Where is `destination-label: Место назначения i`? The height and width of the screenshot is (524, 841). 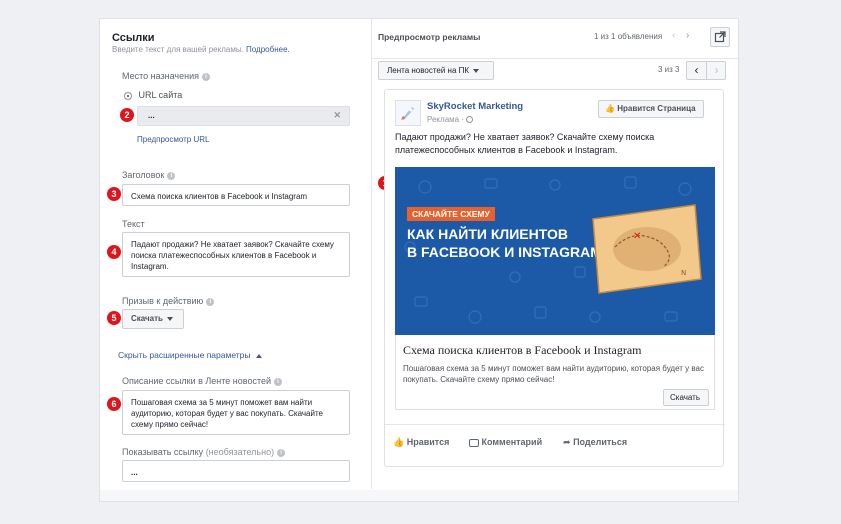 destination-label: Место назначения i is located at coordinates (166, 76).